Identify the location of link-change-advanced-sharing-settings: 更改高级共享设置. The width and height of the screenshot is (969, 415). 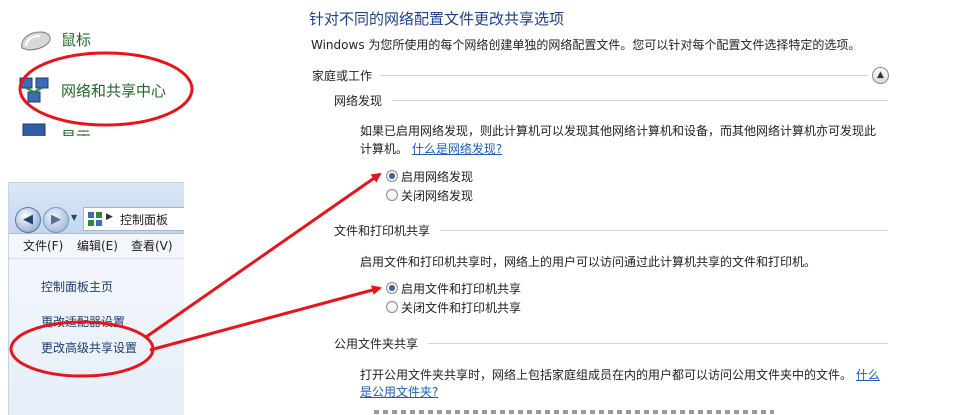
(89, 347).